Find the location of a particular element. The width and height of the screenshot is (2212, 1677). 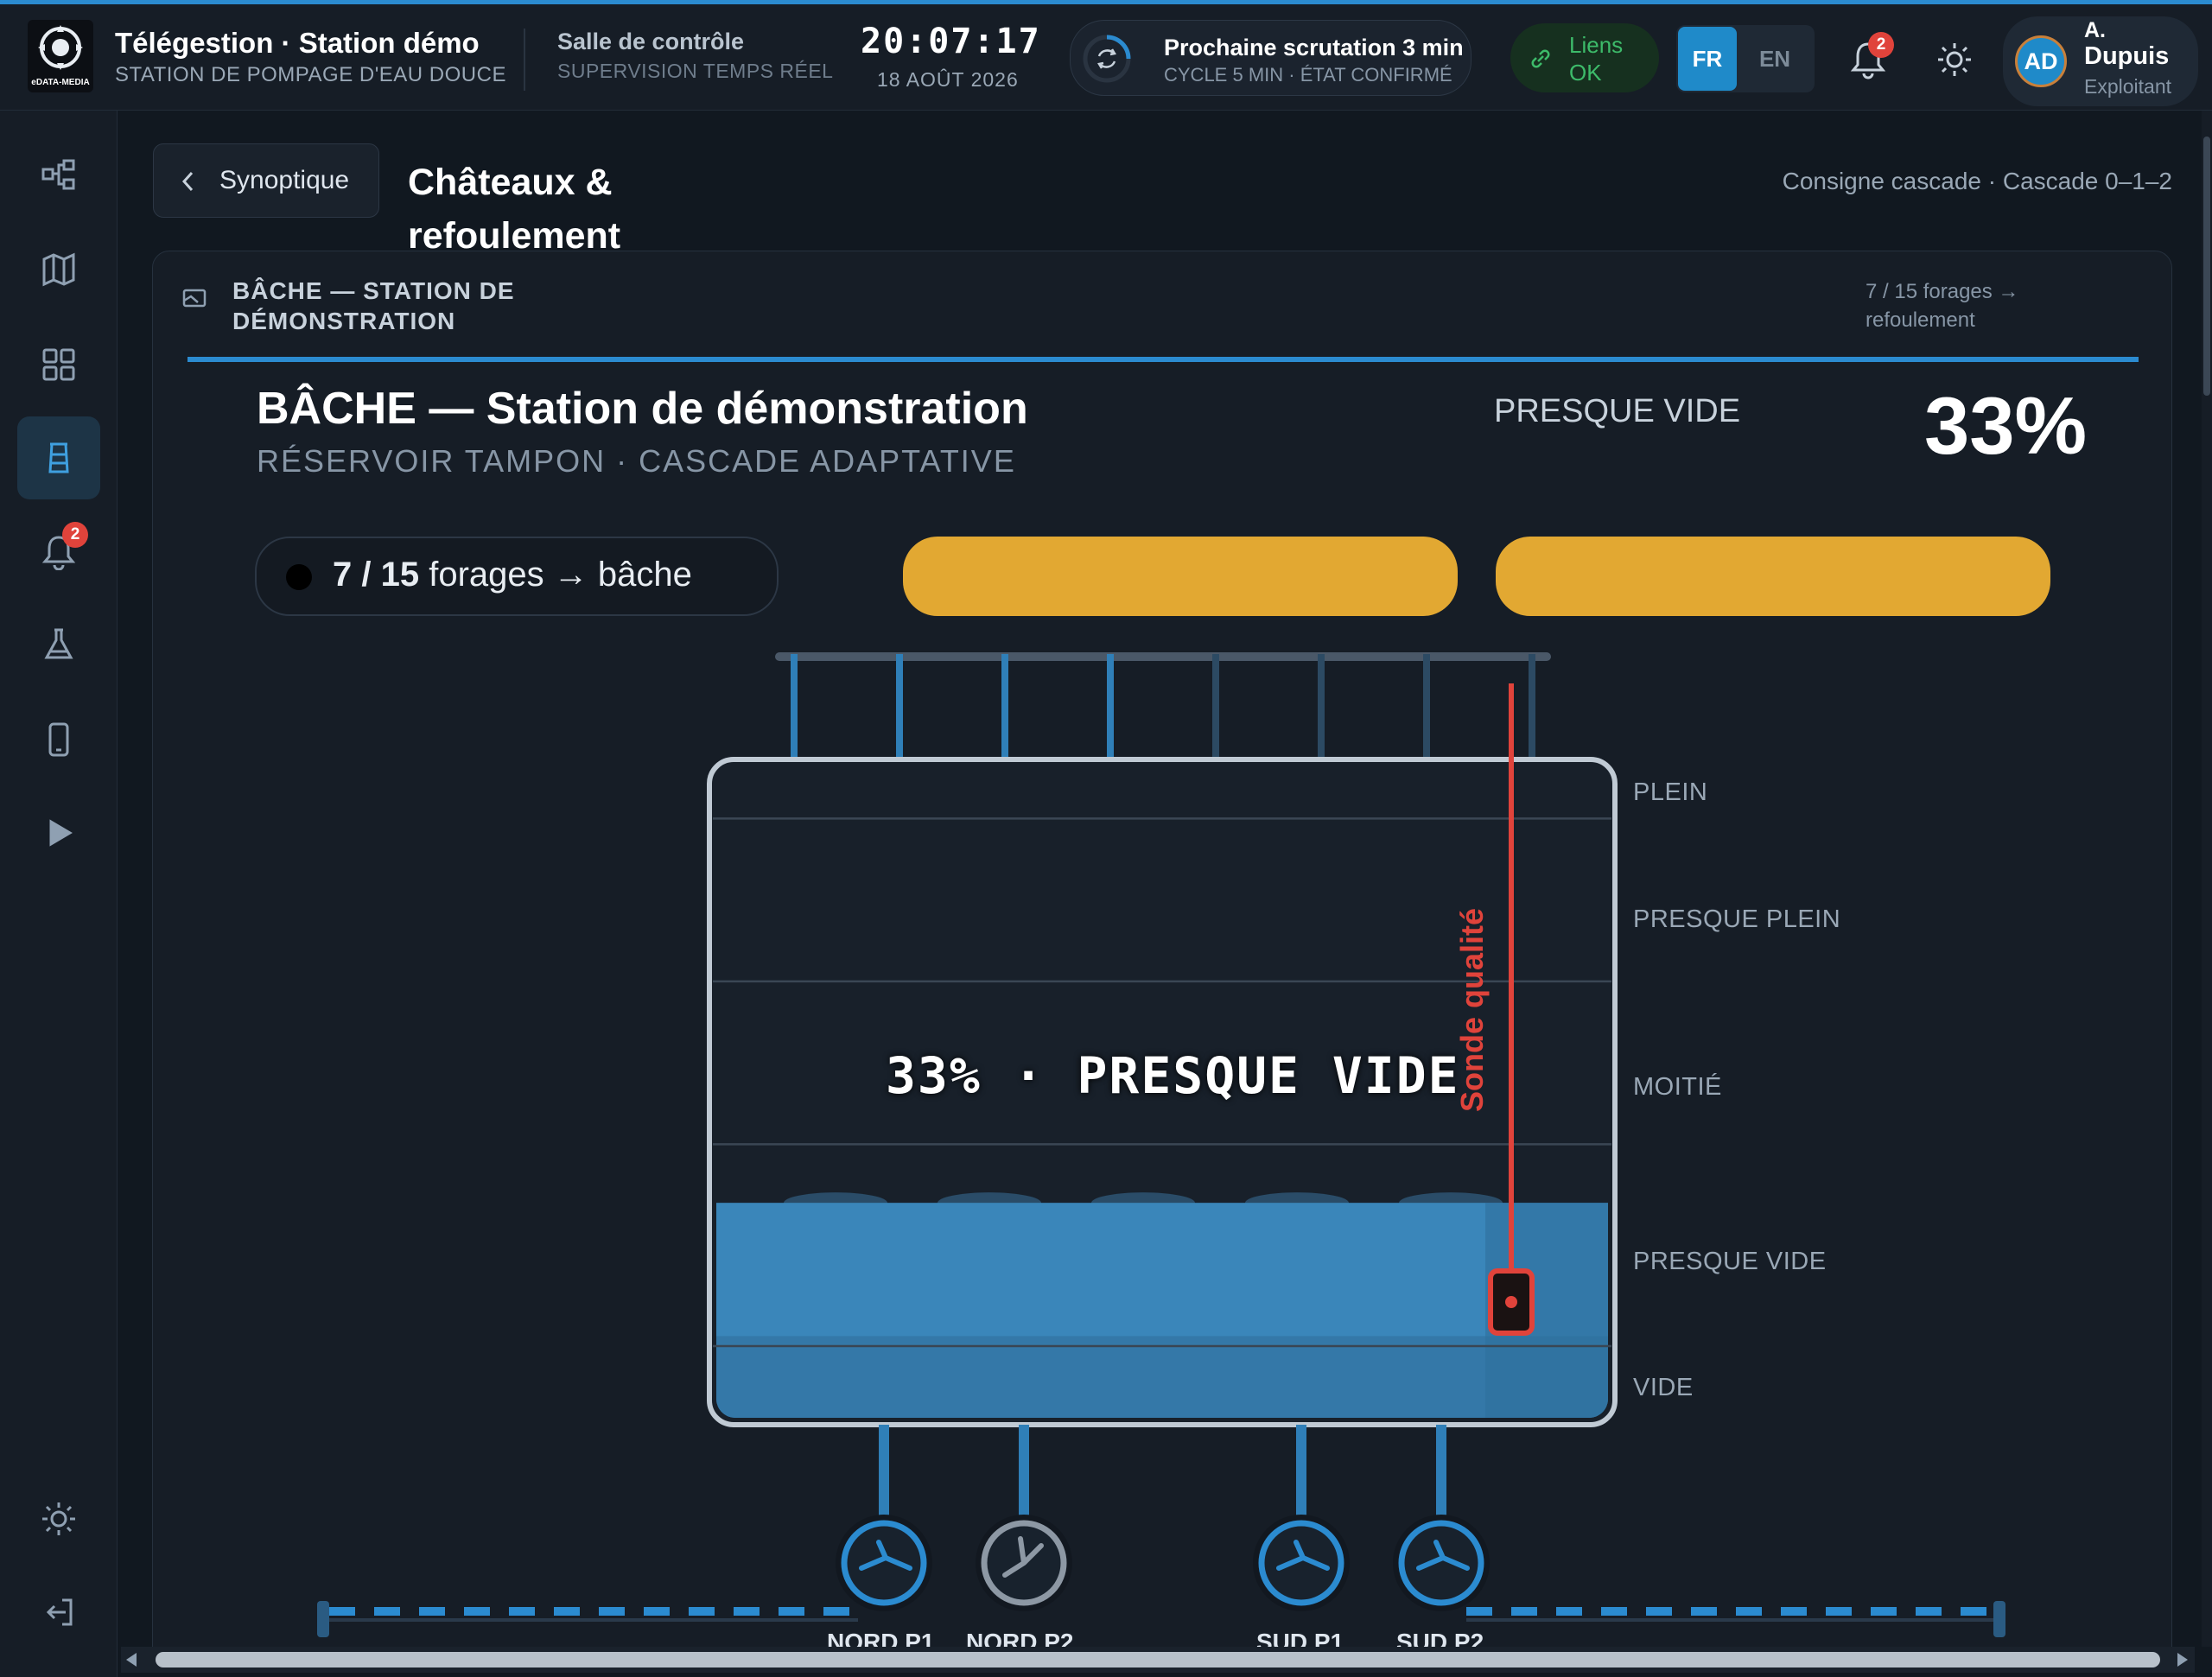

scroll-left-arrow is located at coordinates (131, 1660).